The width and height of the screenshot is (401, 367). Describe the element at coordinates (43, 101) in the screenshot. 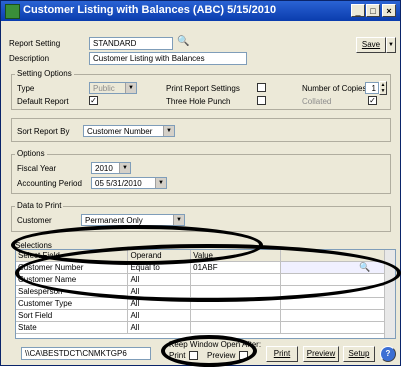

I see `default-report-label: Default Report` at that location.